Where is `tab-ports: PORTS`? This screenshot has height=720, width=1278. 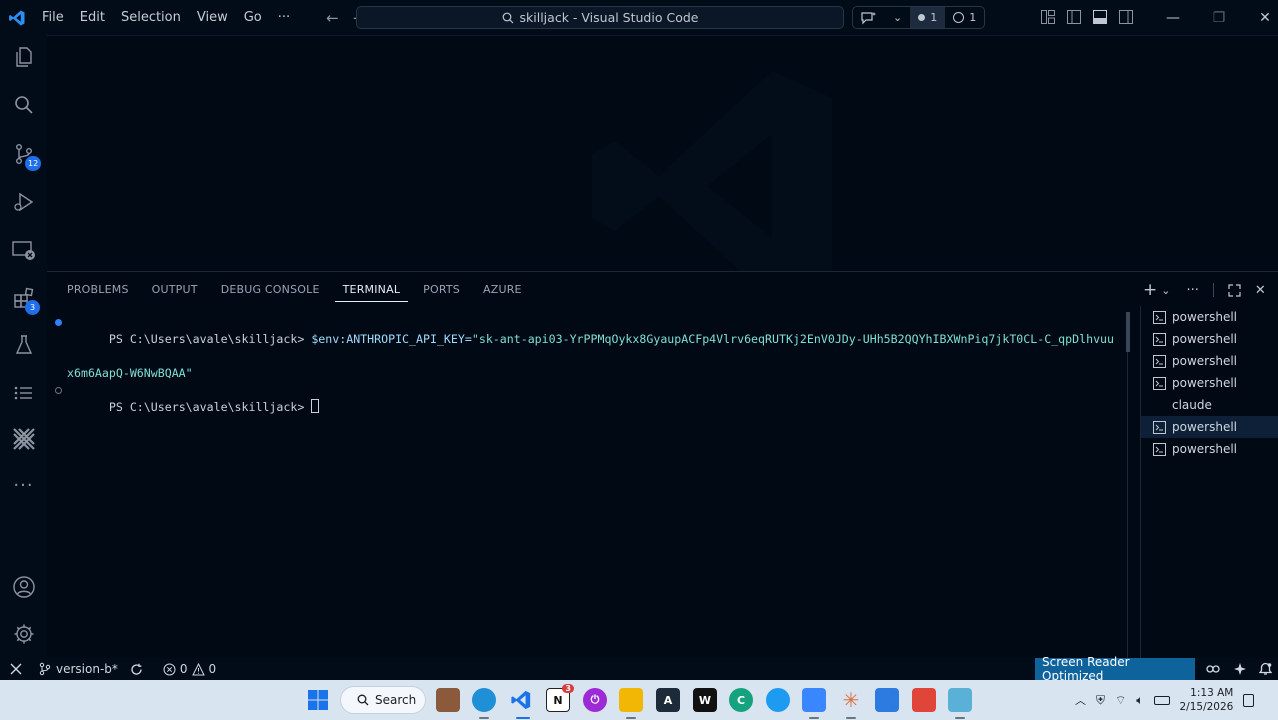 tab-ports: PORTS is located at coordinates (441, 291).